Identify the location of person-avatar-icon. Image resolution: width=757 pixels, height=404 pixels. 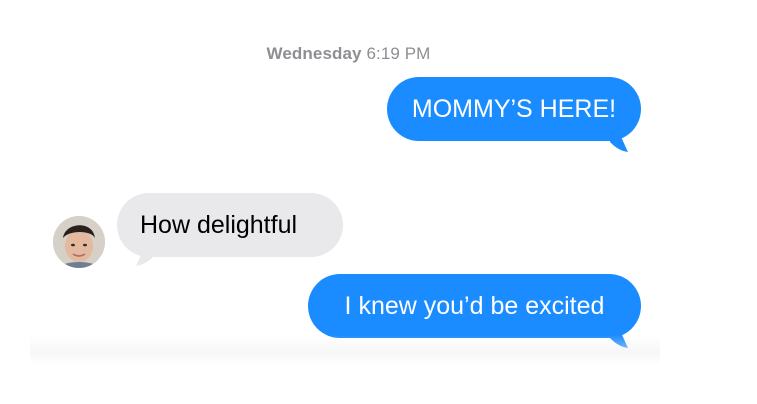
(79, 242).